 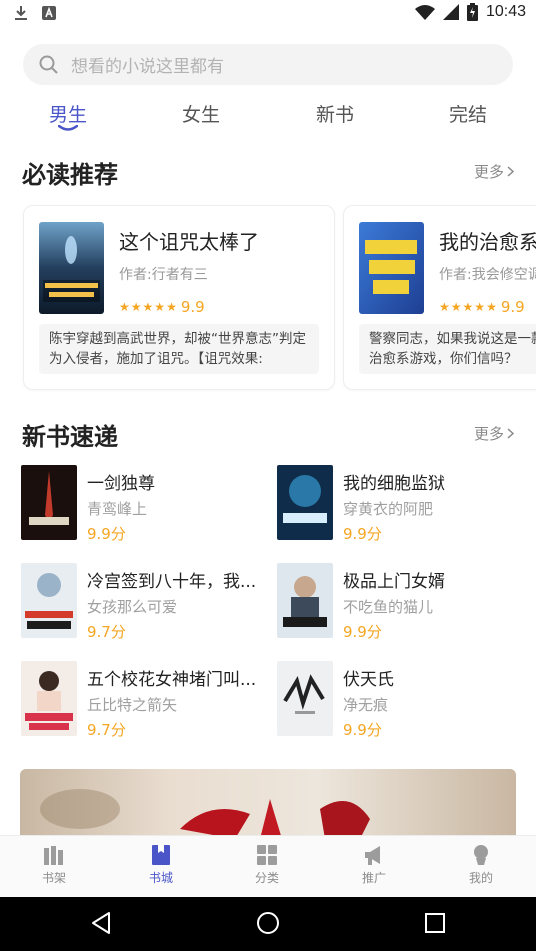 I want to click on book-author: 穿黄衣的阿肥, so click(x=388, y=509).